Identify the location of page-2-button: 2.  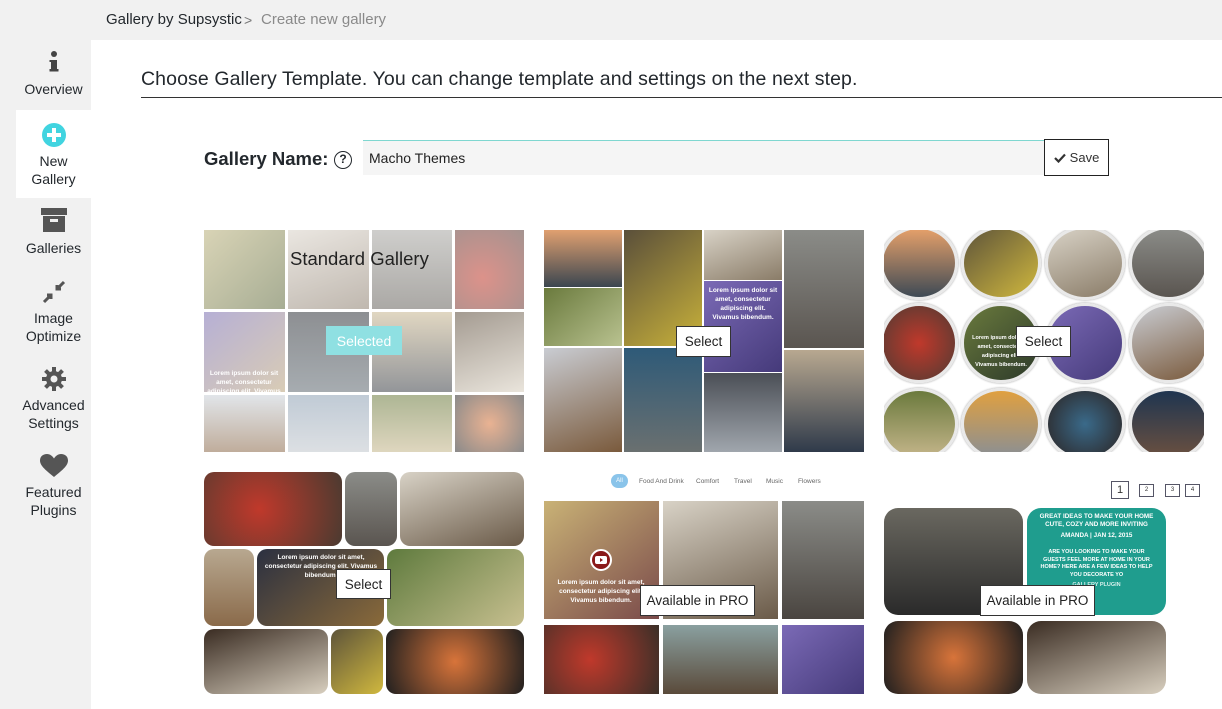
(1146, 490).